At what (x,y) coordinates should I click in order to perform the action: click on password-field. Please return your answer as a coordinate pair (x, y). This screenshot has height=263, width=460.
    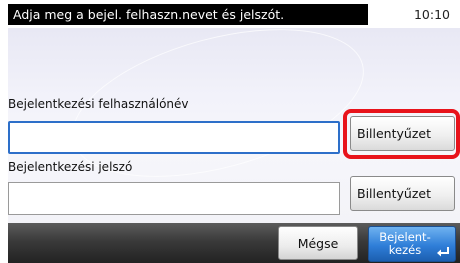
    Looking at the image, I should click on (174, 198).